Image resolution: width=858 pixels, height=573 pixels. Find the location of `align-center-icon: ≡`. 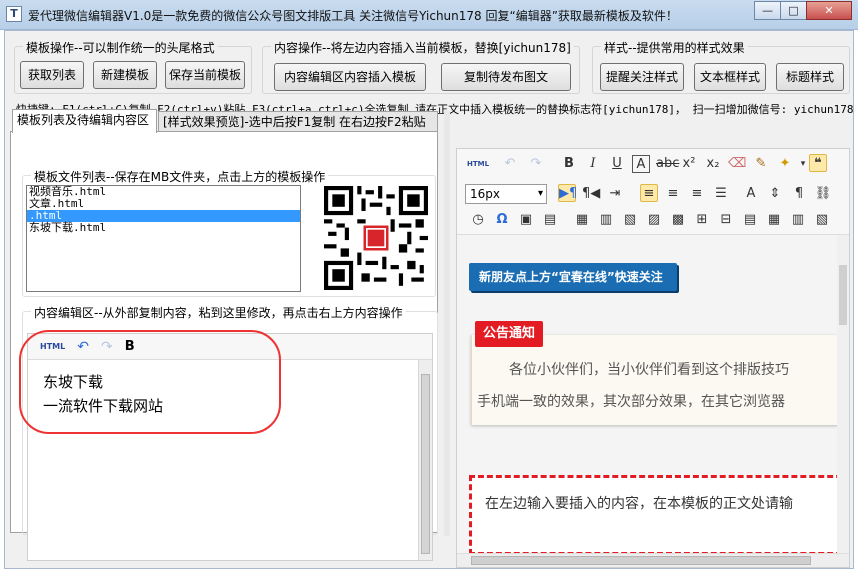

align-center-icon: ≡ is located at coordinates (673, 194).